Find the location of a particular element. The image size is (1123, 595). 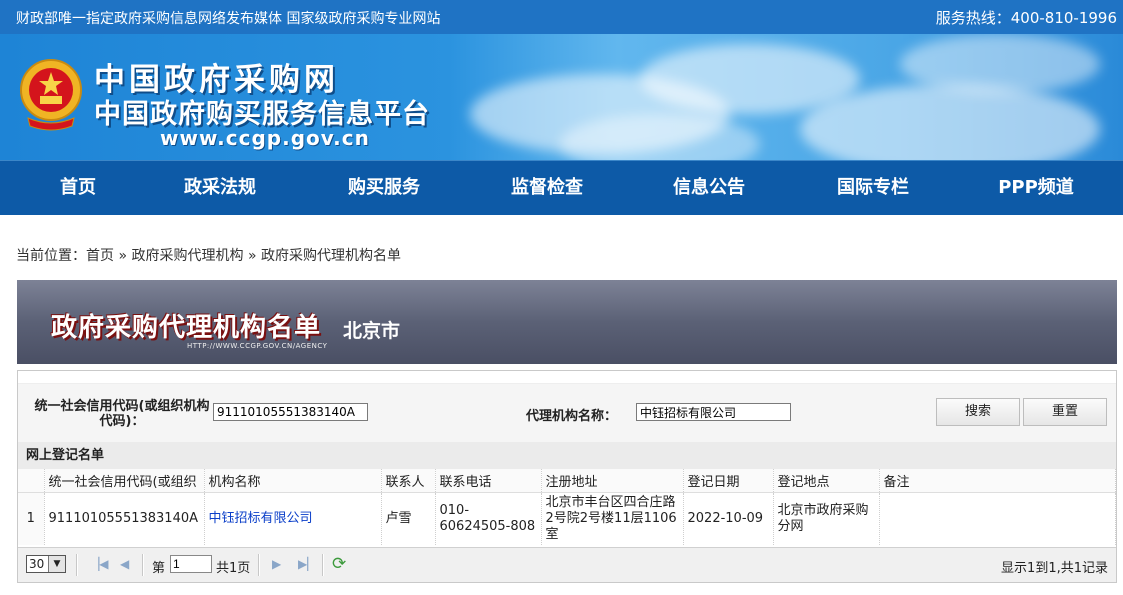

credit-code-label: 统一社会信用代码(或组织机构 代码)： is located at coordinates (122, 414).